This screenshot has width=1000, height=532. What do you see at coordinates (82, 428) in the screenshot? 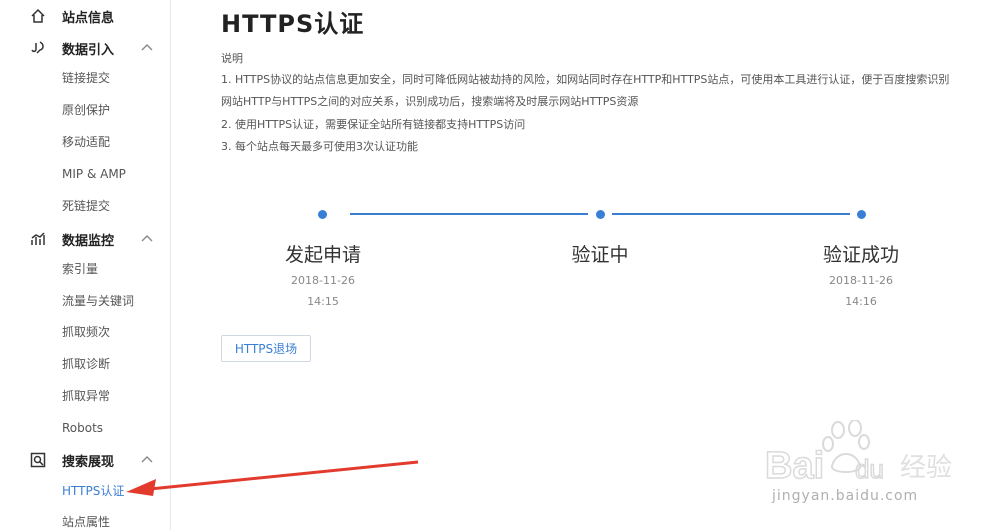
I see `sidebar-item-robots: Robots` at bounding box center [82, 428].